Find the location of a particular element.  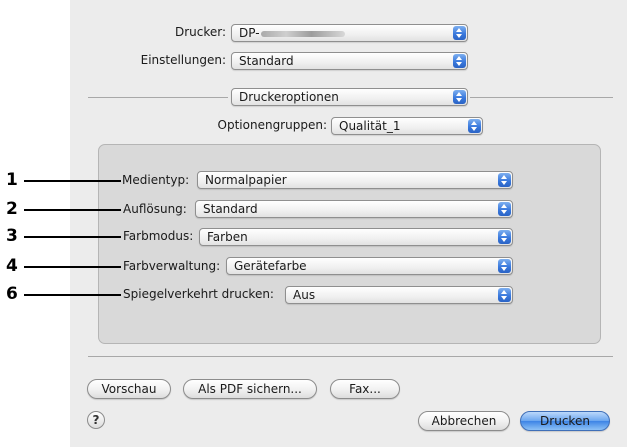

mirror-print-popup: Aus is located at coordinates (399, 295).